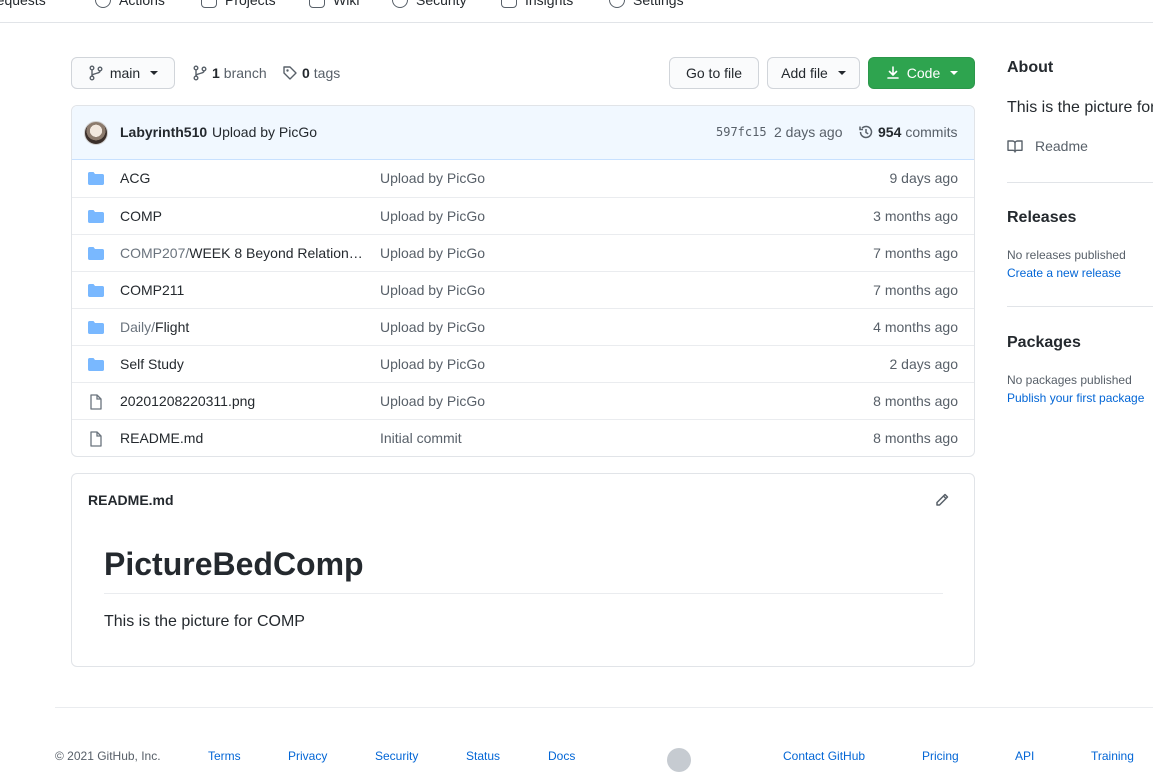  I want to click on file-age: 8 months ago, so click(915, 401).